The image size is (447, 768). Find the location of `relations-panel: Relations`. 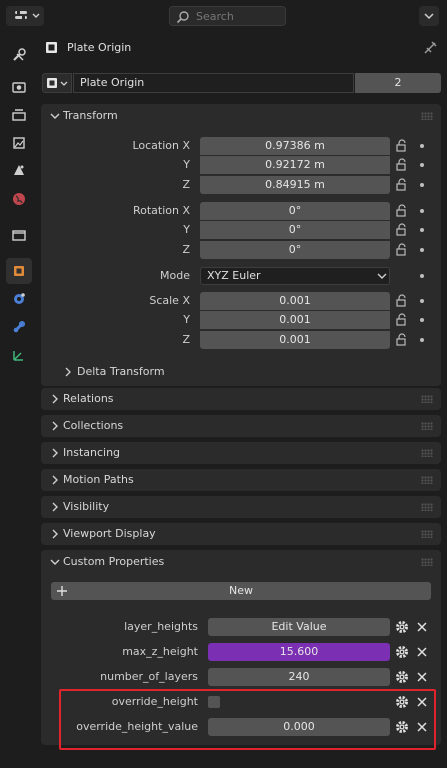

relations-panel: Relations is located at coordinates (241, 399).